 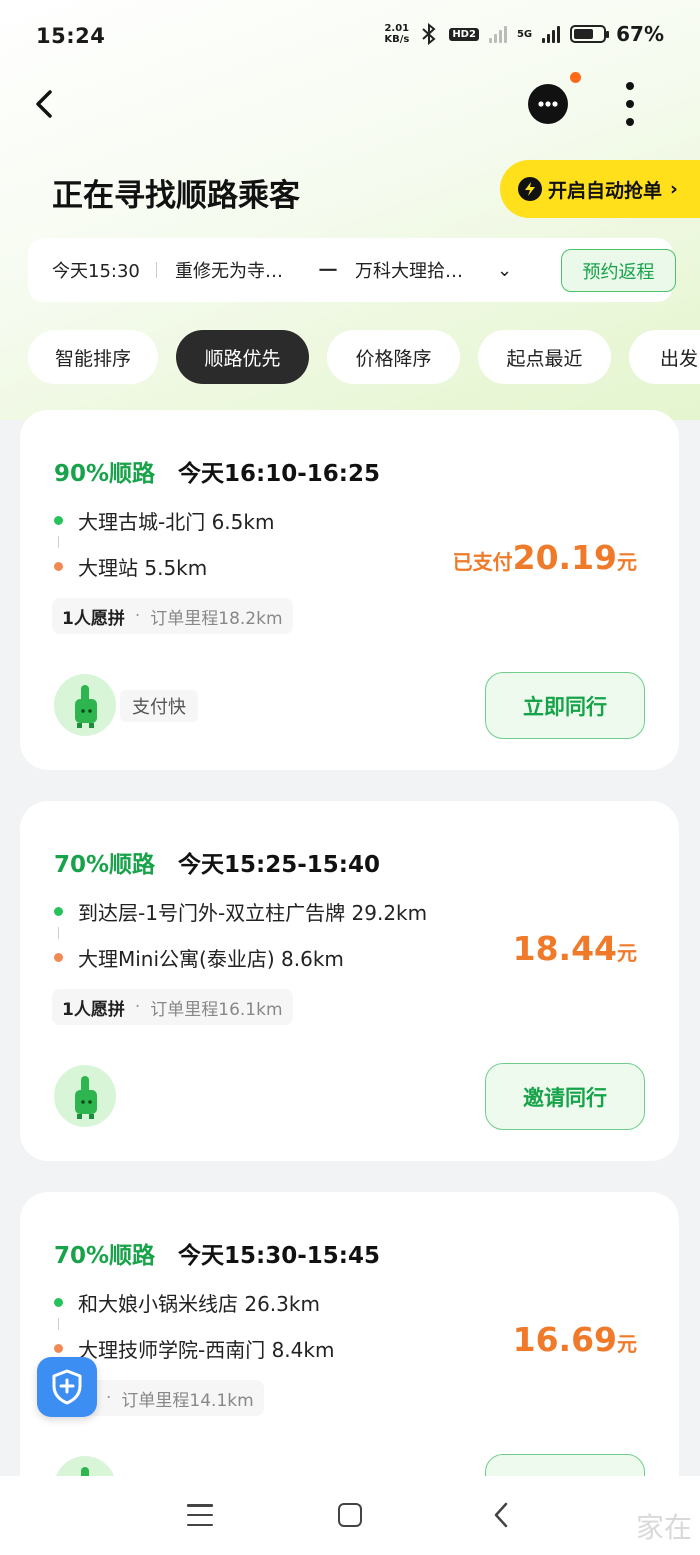 What do you see at coordinates (187, 1400) in the screenshot?
I see `order-distance: 订单里程14.1km` at bounding box center [187, 1400].